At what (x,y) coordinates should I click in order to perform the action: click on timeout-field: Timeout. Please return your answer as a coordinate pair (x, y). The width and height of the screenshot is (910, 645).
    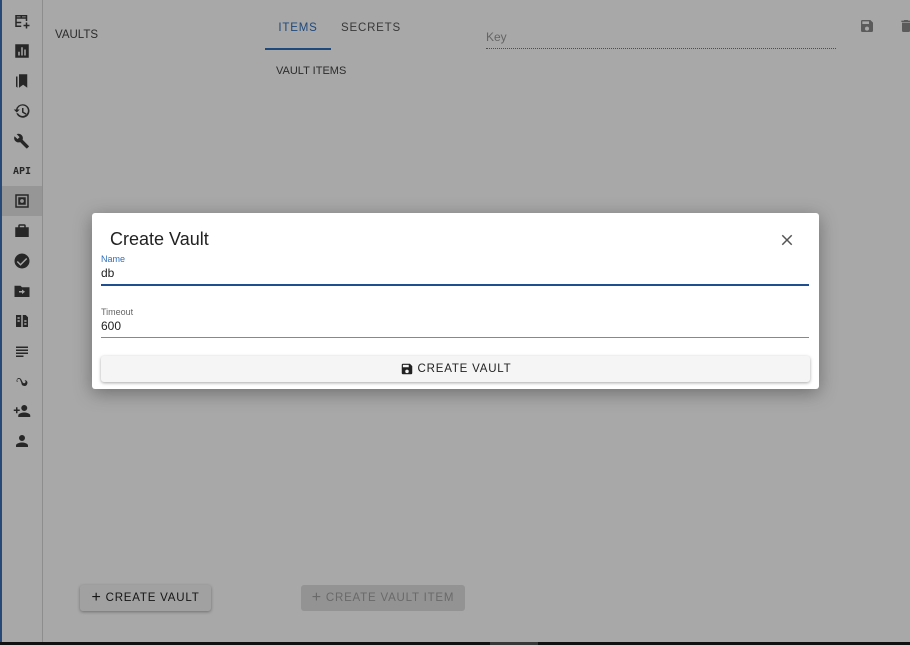
    Looking at the image, I should click on (455, 322).